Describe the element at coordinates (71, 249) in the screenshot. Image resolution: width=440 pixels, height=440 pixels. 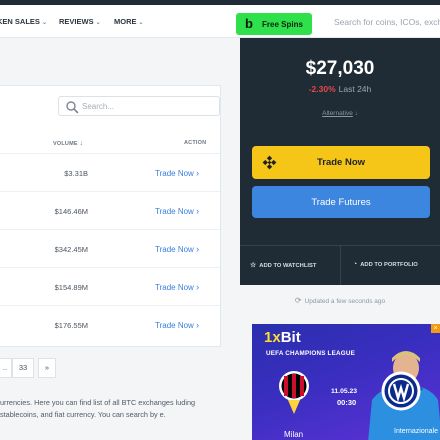
I see `table-row-volume: $342.45M` at that location.